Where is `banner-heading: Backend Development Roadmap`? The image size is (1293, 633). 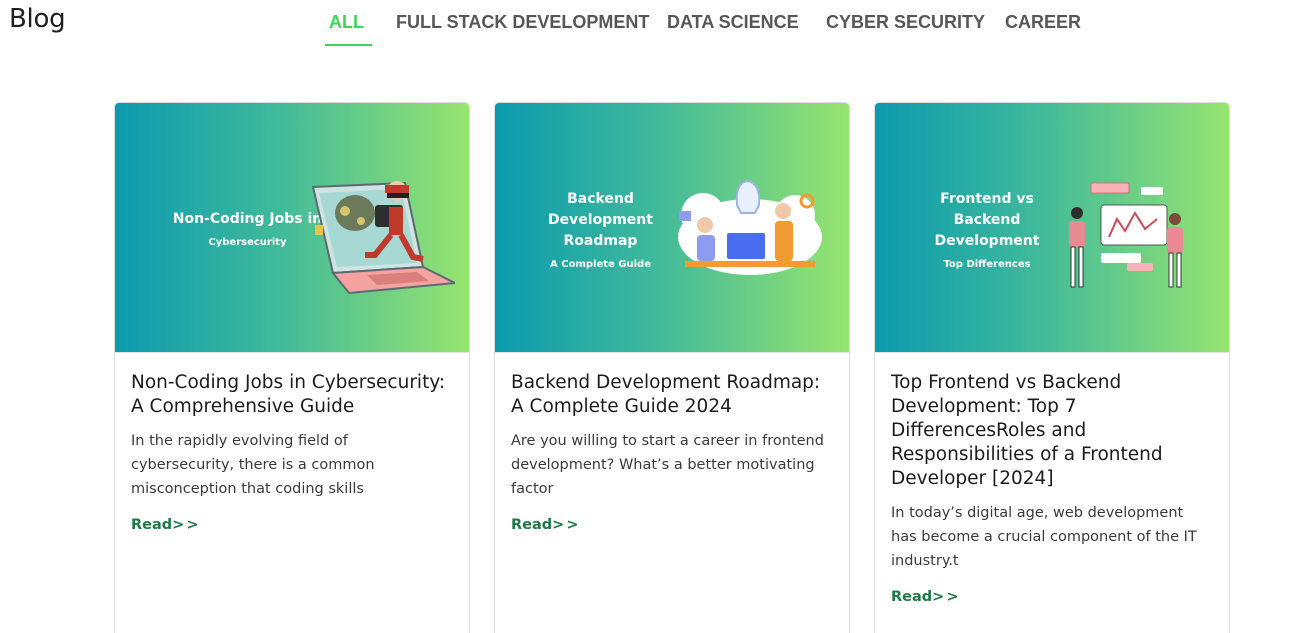
banner-heading: Backend Development Roadmap is located at coordinates (600, 220).